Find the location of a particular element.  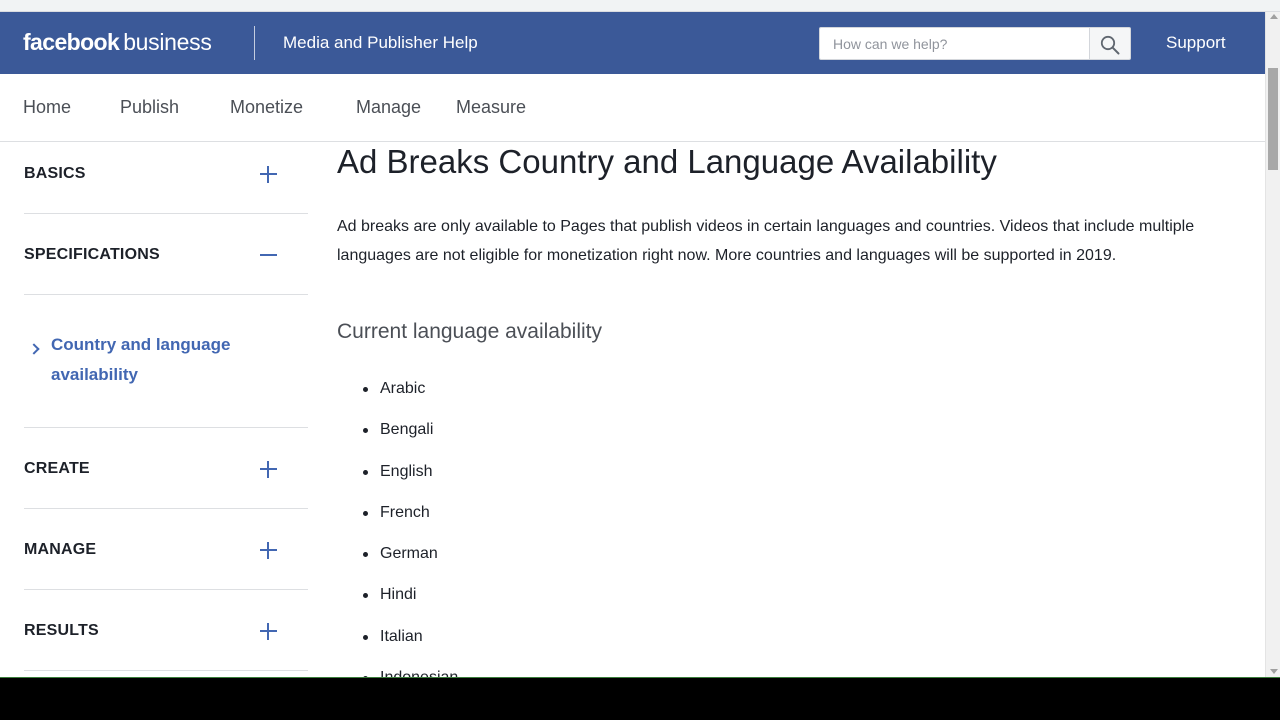

sidebar-section-label: BASICS is located at coordinates (55, 173).